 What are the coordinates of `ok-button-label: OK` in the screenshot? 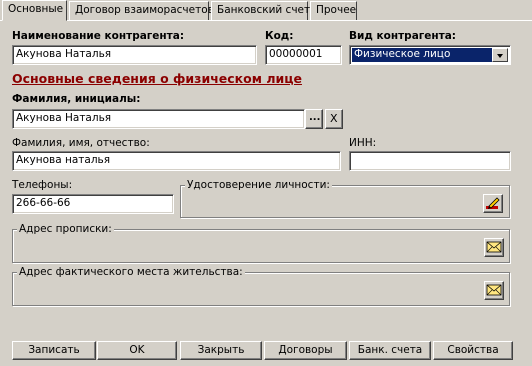 It's located at (137, 350).